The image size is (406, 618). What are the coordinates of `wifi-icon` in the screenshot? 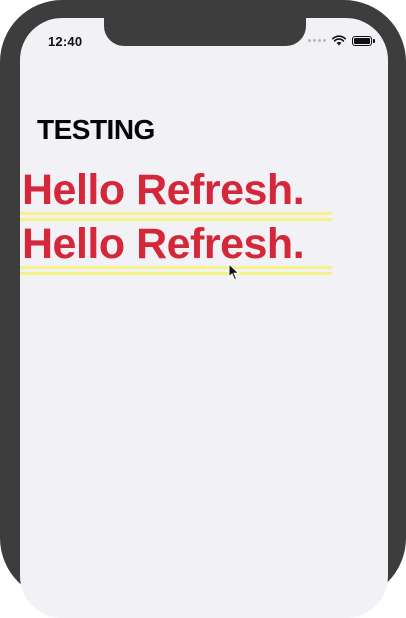 It's located at (339, 40).